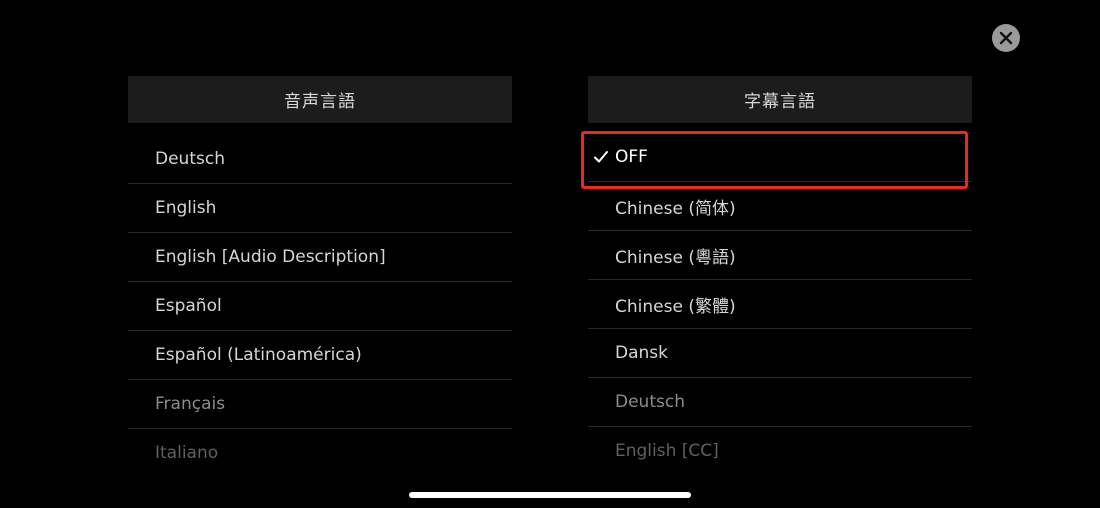  I want to click on audio-option-espanol-latam: Español (Latinoamérica), so click(320, 355).